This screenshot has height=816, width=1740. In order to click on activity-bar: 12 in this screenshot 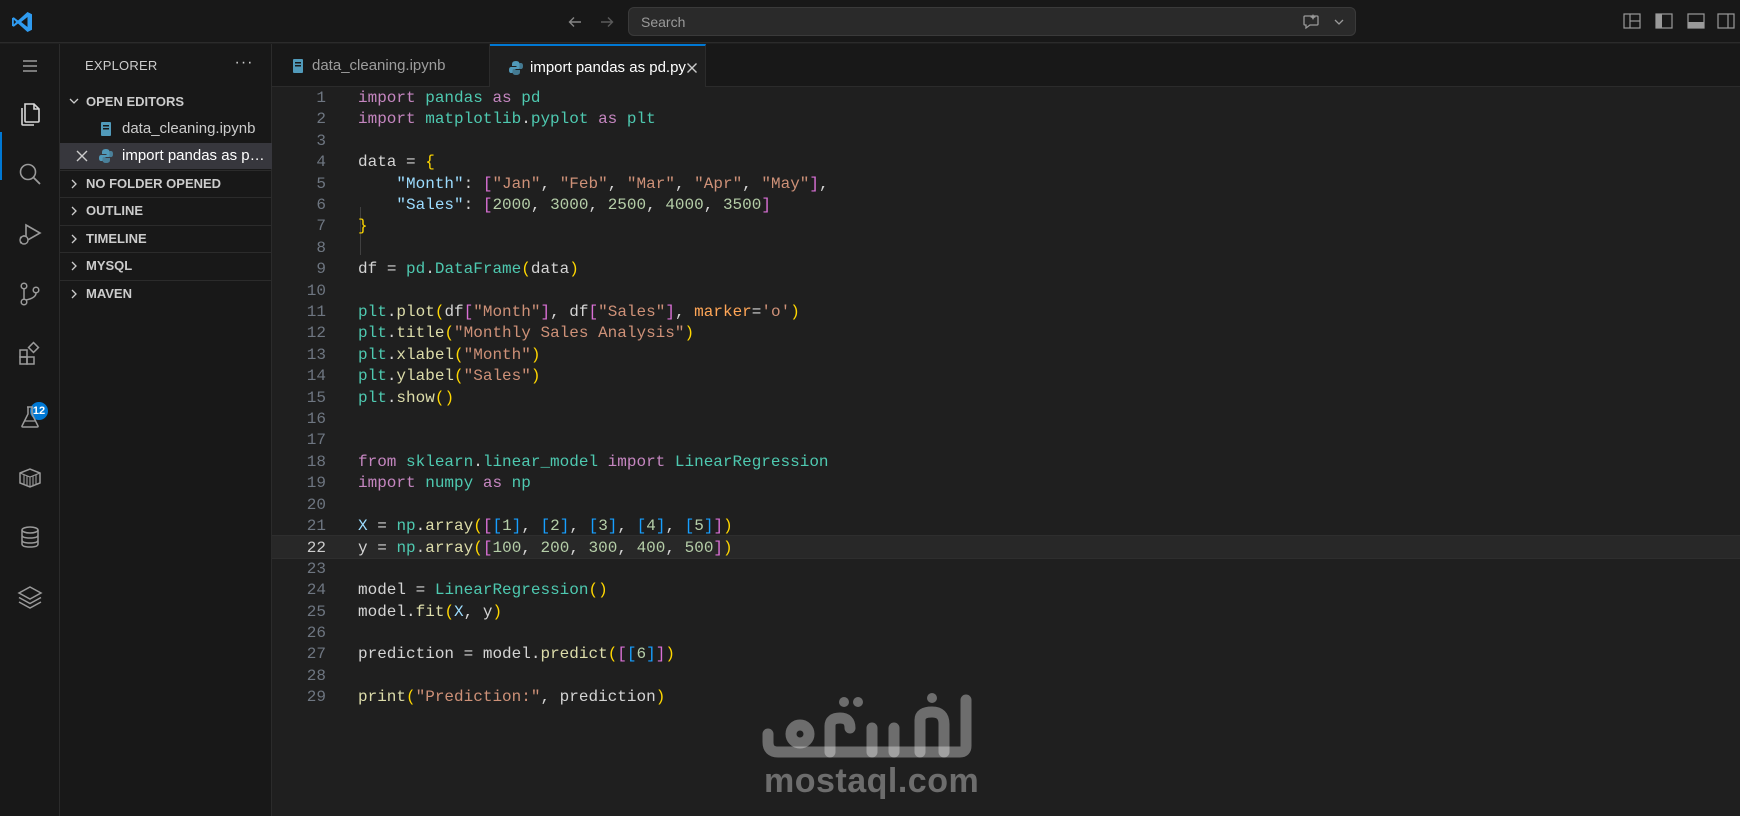, I will do `click(30, 430)`.